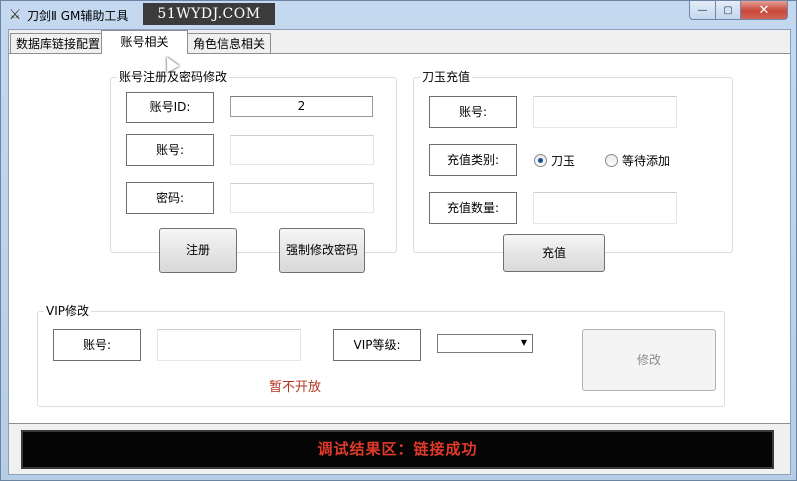 Image resolution: width=797 pixels, height=481 pixels. What do you see at coordinates (302, 150) in the screenshot?
I see `account-input` at bounding box center [302, 150].